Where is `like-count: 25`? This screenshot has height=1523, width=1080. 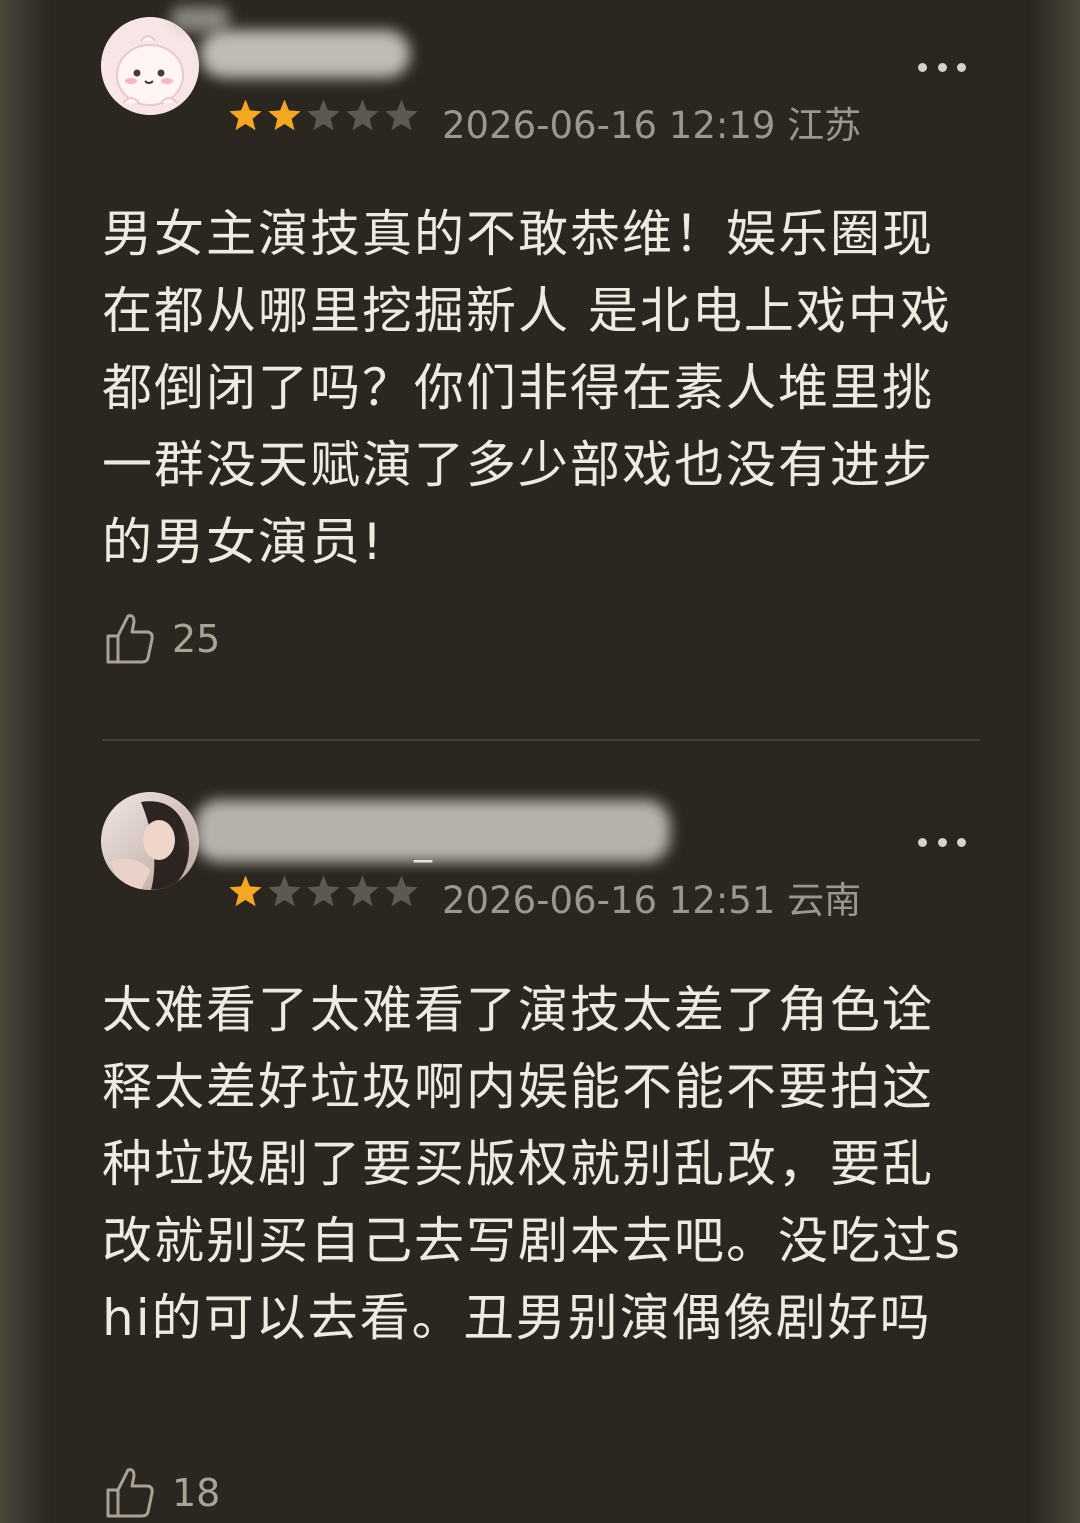 like-count: 25 is located at coordinates (196, 639).